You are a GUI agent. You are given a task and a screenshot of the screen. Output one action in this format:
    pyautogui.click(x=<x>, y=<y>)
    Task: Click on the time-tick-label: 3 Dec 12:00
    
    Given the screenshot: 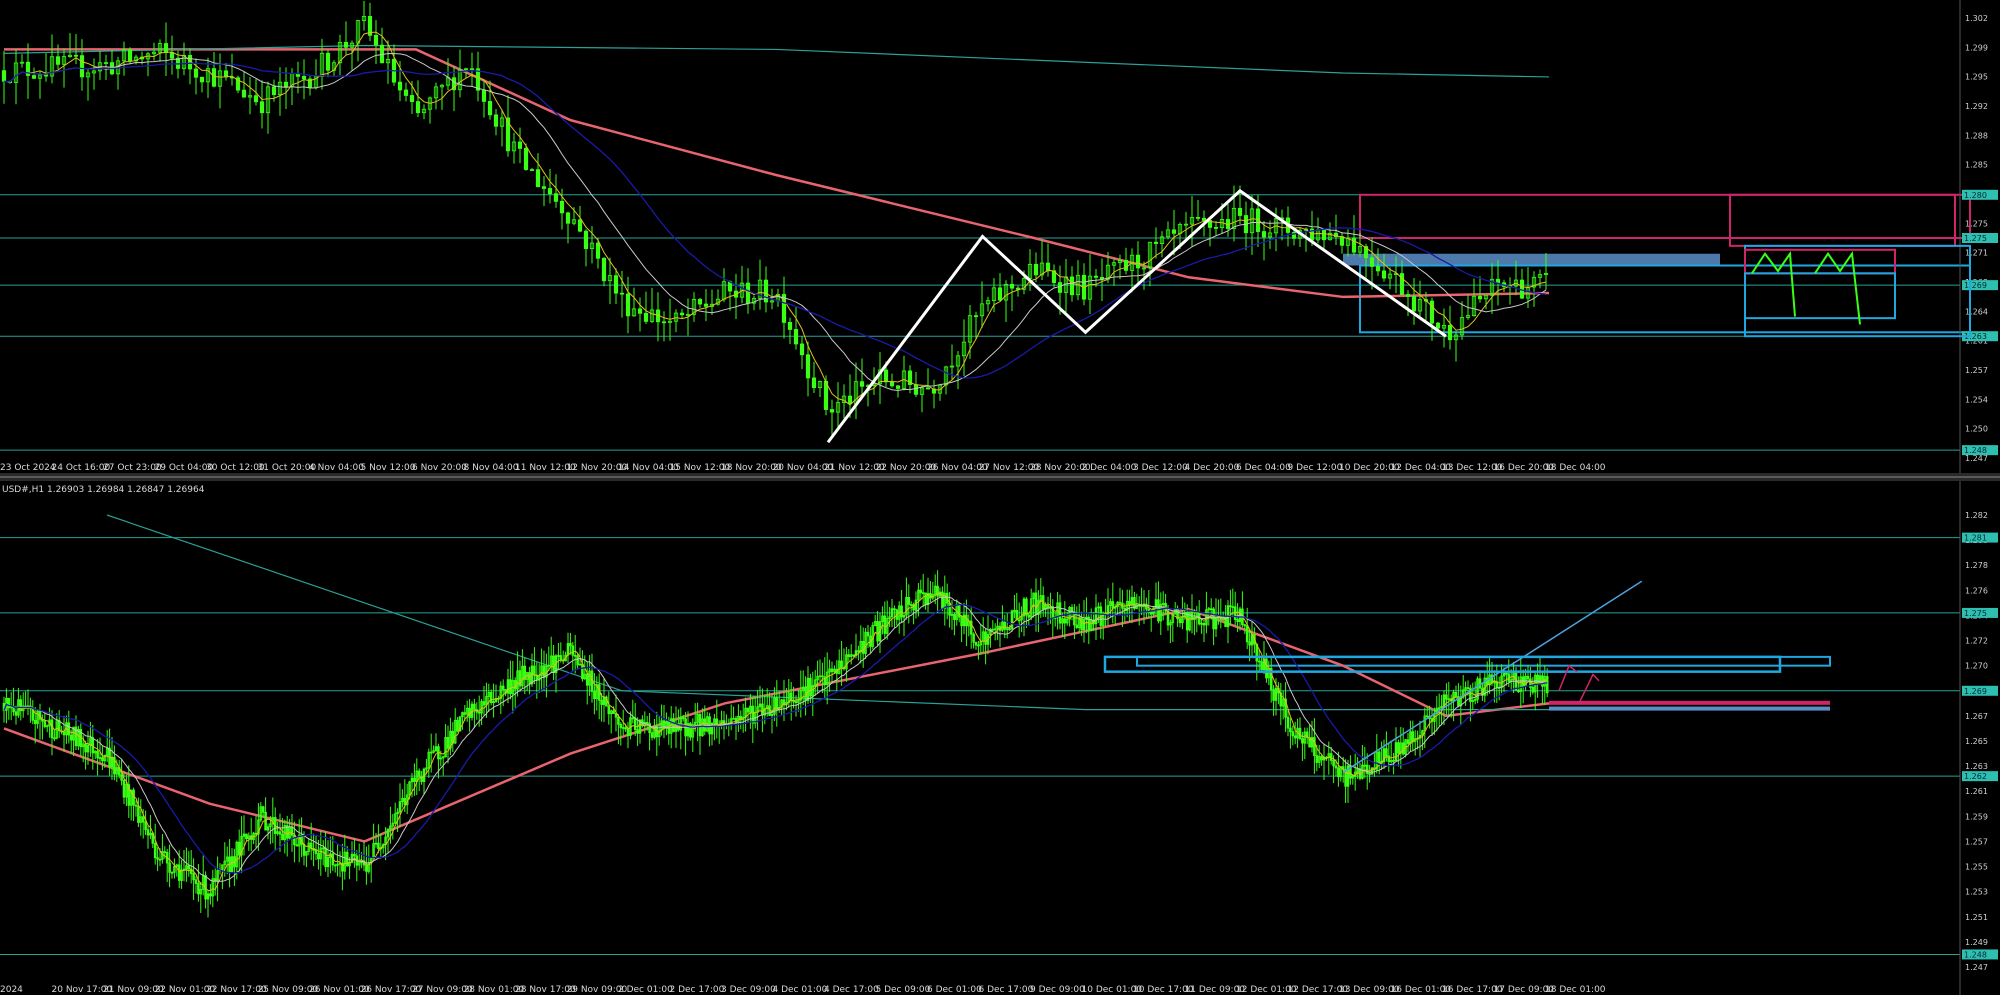 What is the action you would take?
    pyautogui.click(x=1160, y=468)
    